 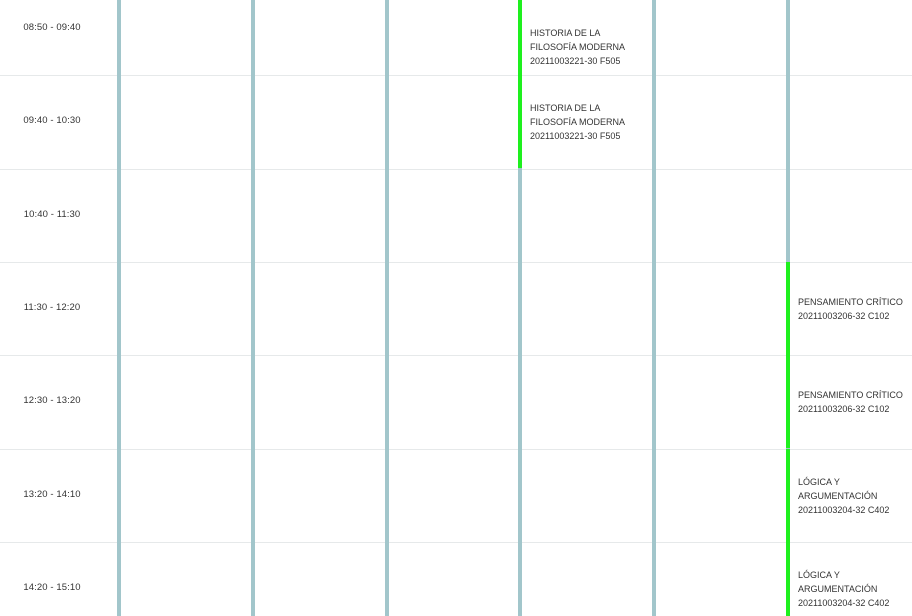 What do you see at coordinates (52, 27) in the screenshot?
I see `time-slot-label: 08:50 - 09:40` at bounding box center [52, 27].